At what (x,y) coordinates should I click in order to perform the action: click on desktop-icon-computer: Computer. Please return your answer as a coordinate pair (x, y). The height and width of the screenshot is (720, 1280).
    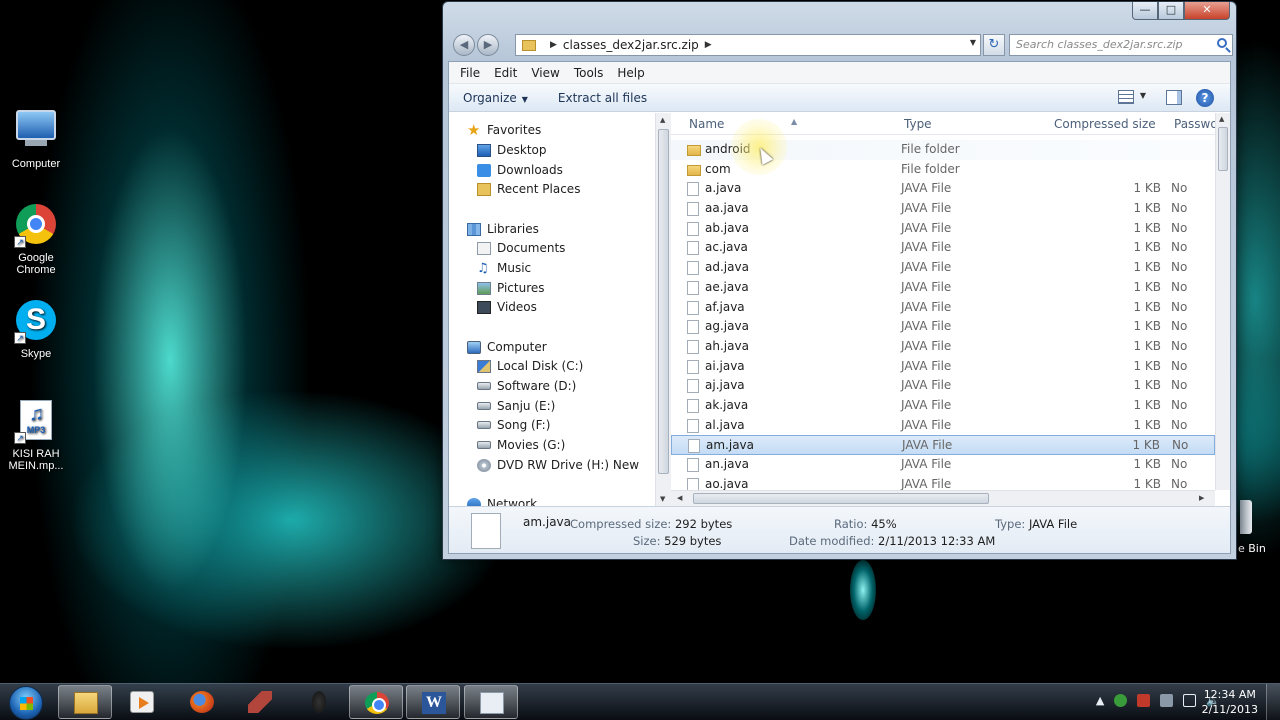
    Looking at the image, I should click on (36, 138).